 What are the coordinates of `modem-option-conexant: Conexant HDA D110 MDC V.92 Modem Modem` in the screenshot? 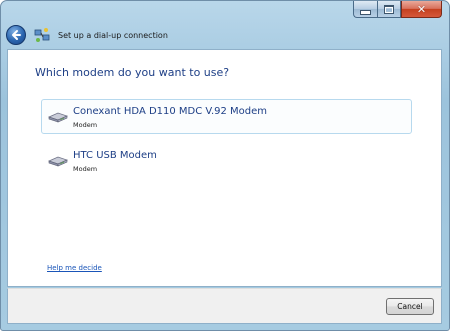 It's located at (226, 116).